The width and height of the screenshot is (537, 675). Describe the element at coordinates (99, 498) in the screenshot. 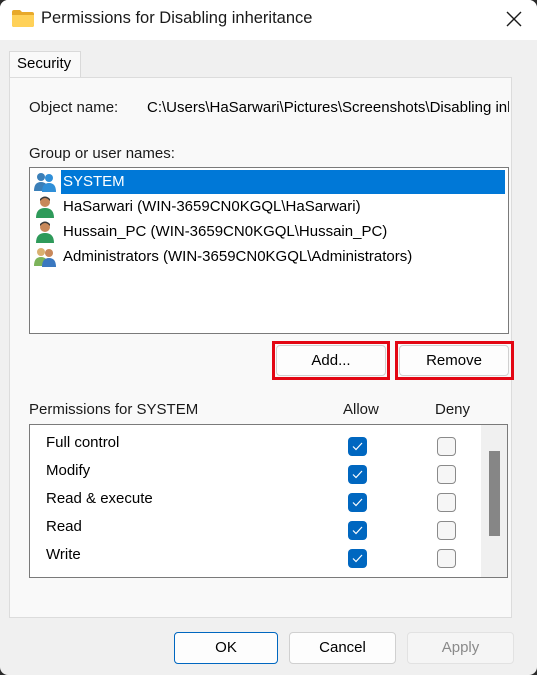

I see `permission-name: Read & execute` at that location.